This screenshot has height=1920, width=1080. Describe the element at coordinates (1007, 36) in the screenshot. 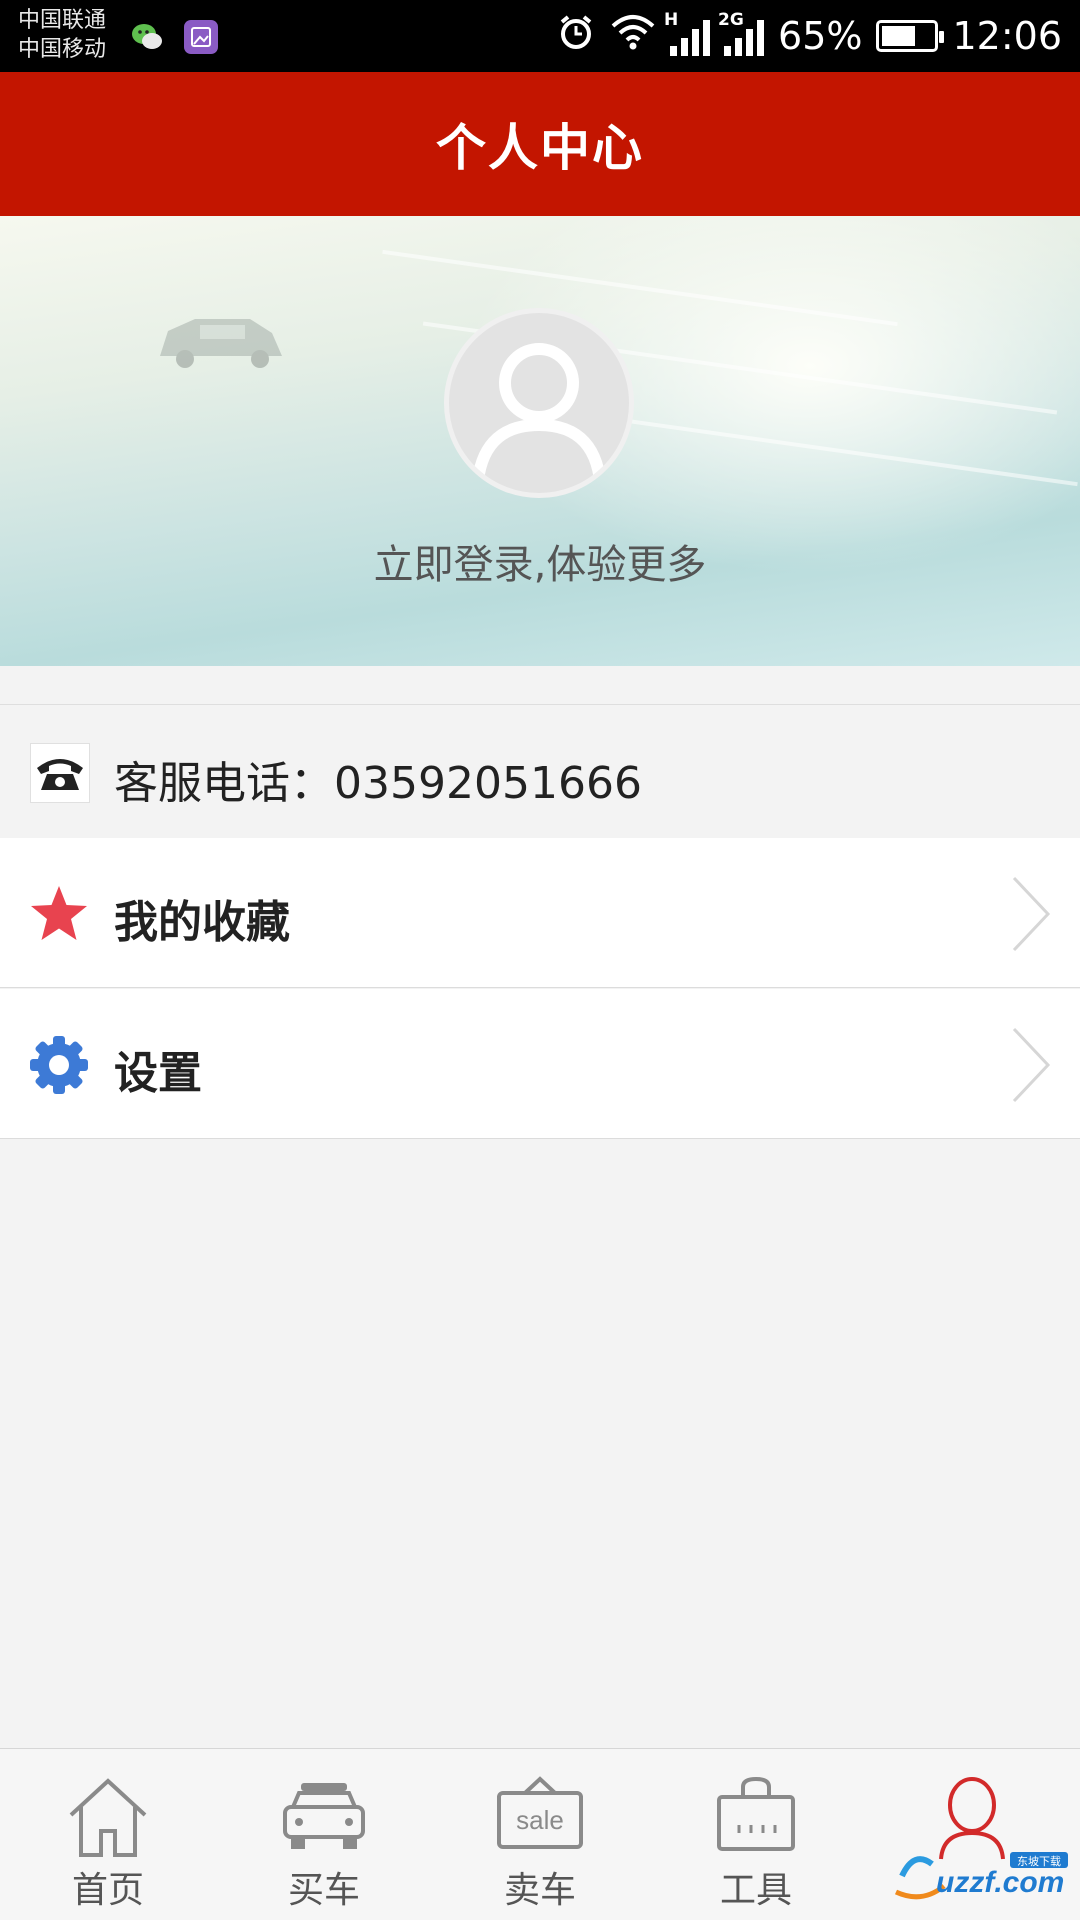

I see `clock: 12:06` at that location.